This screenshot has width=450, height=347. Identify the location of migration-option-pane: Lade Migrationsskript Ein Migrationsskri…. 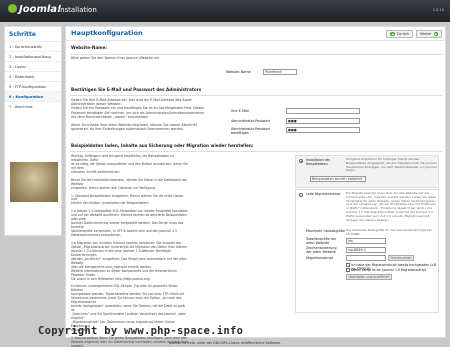
(367, 251).